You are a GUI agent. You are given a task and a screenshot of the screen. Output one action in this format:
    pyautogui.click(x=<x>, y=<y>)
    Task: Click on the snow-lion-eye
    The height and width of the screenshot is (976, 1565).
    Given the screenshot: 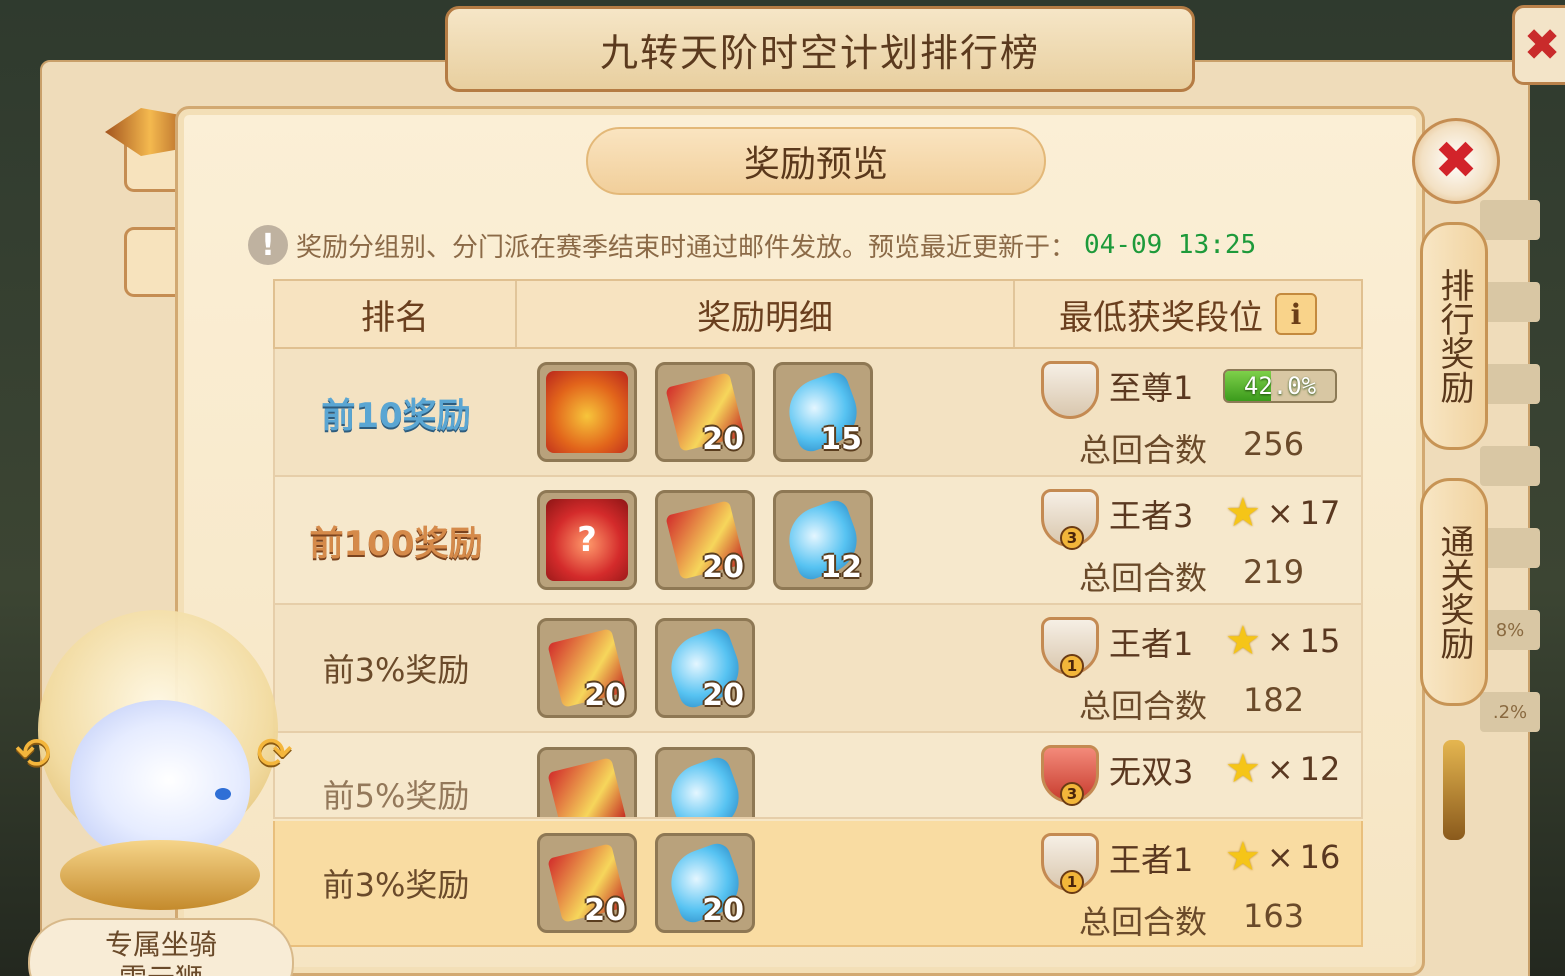 What is the action you would take?
    pyautogui.click(x=223, y=794)
    